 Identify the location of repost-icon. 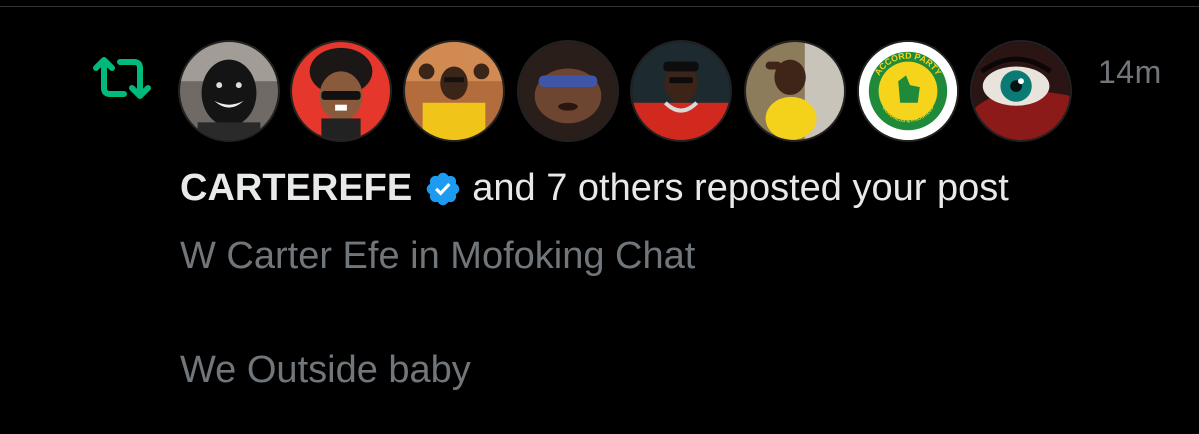
(122, 78).